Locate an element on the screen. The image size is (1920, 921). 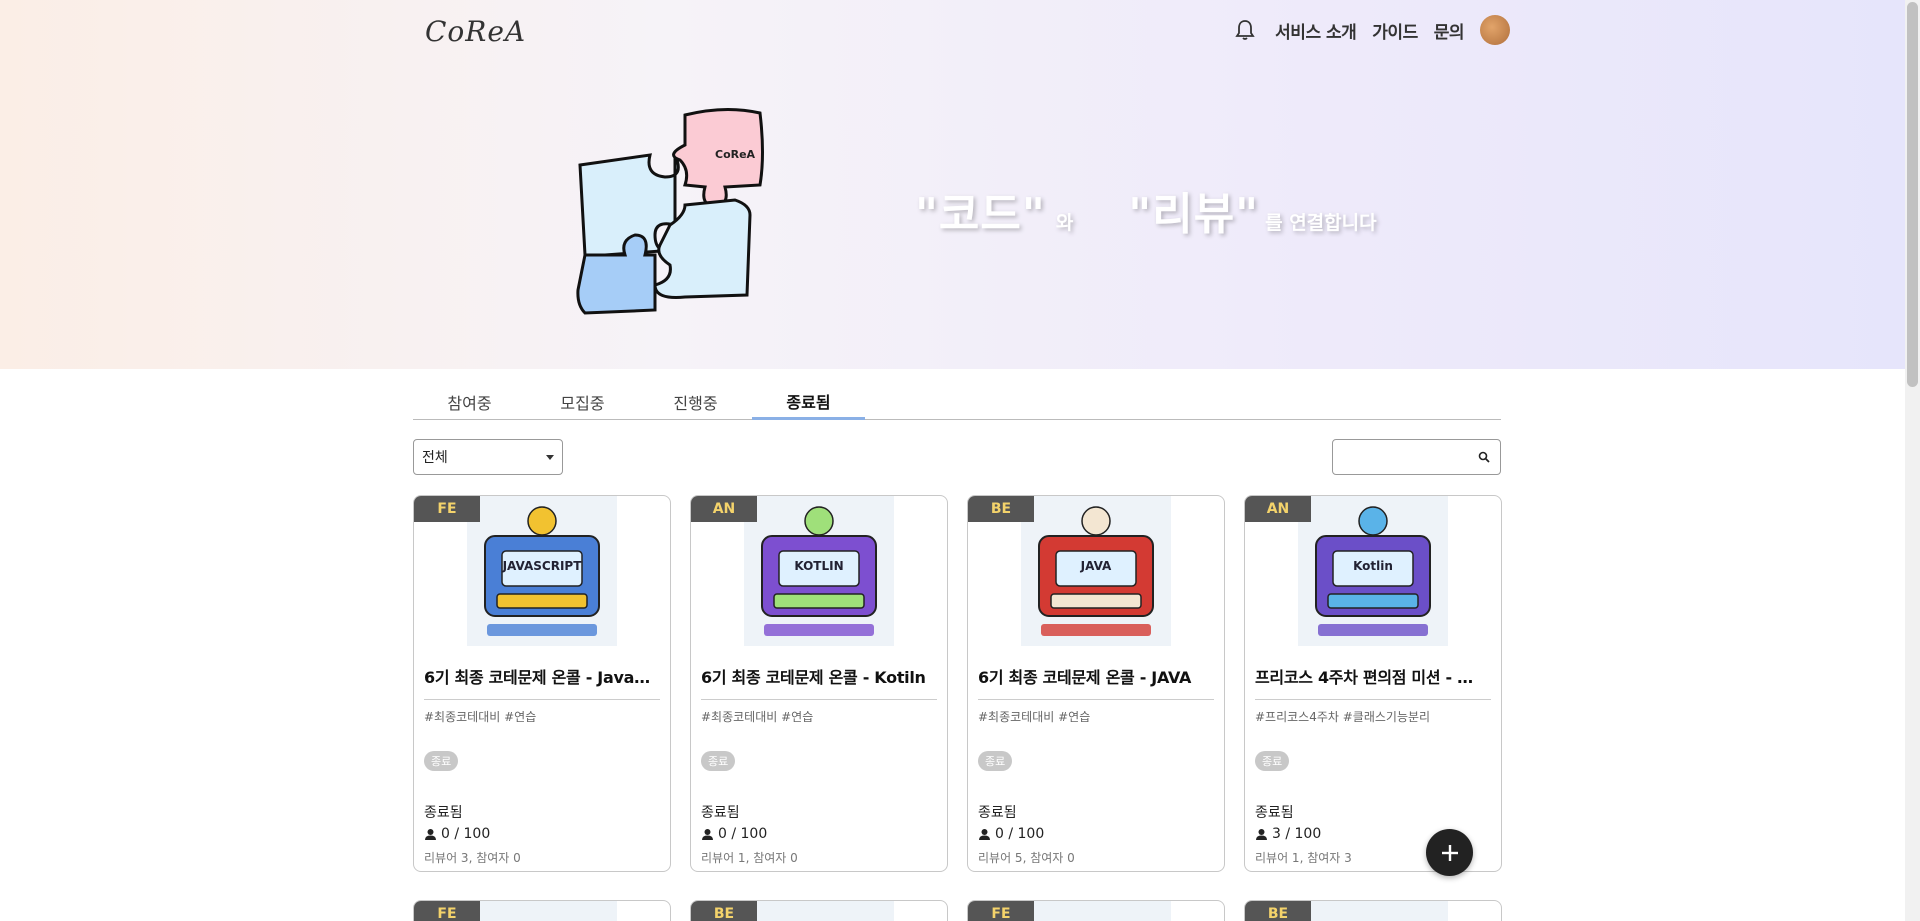
room-thumbnail: Kotlin is located at coordinates (1373, 571).